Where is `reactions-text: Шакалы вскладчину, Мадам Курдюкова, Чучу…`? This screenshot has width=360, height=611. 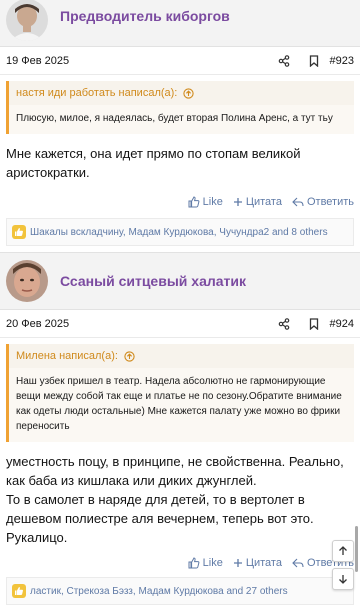 reactions-text: Шакалы вскладчину, Мадам Курдюкова, Чучу… is located at coordinates (179, 232).